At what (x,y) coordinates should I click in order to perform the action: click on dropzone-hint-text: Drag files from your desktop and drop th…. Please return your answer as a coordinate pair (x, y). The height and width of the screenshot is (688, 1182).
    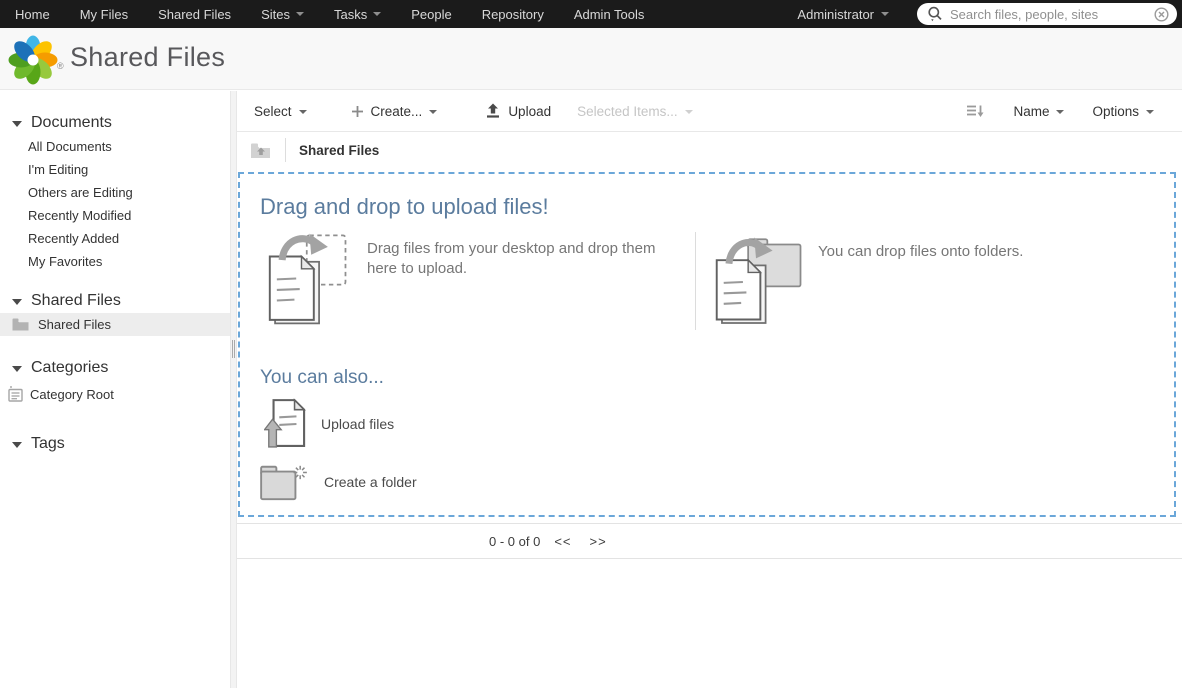
    Looking at the image, I should click on (511, 258).